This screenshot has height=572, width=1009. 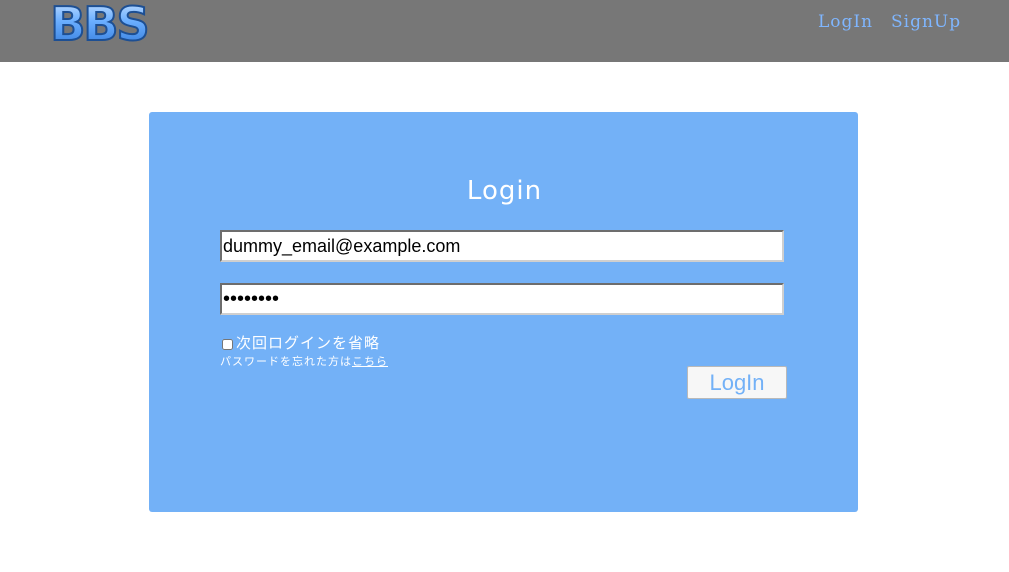 I want to click on nav-login-link: LogIn, so click(x=845, y=22).